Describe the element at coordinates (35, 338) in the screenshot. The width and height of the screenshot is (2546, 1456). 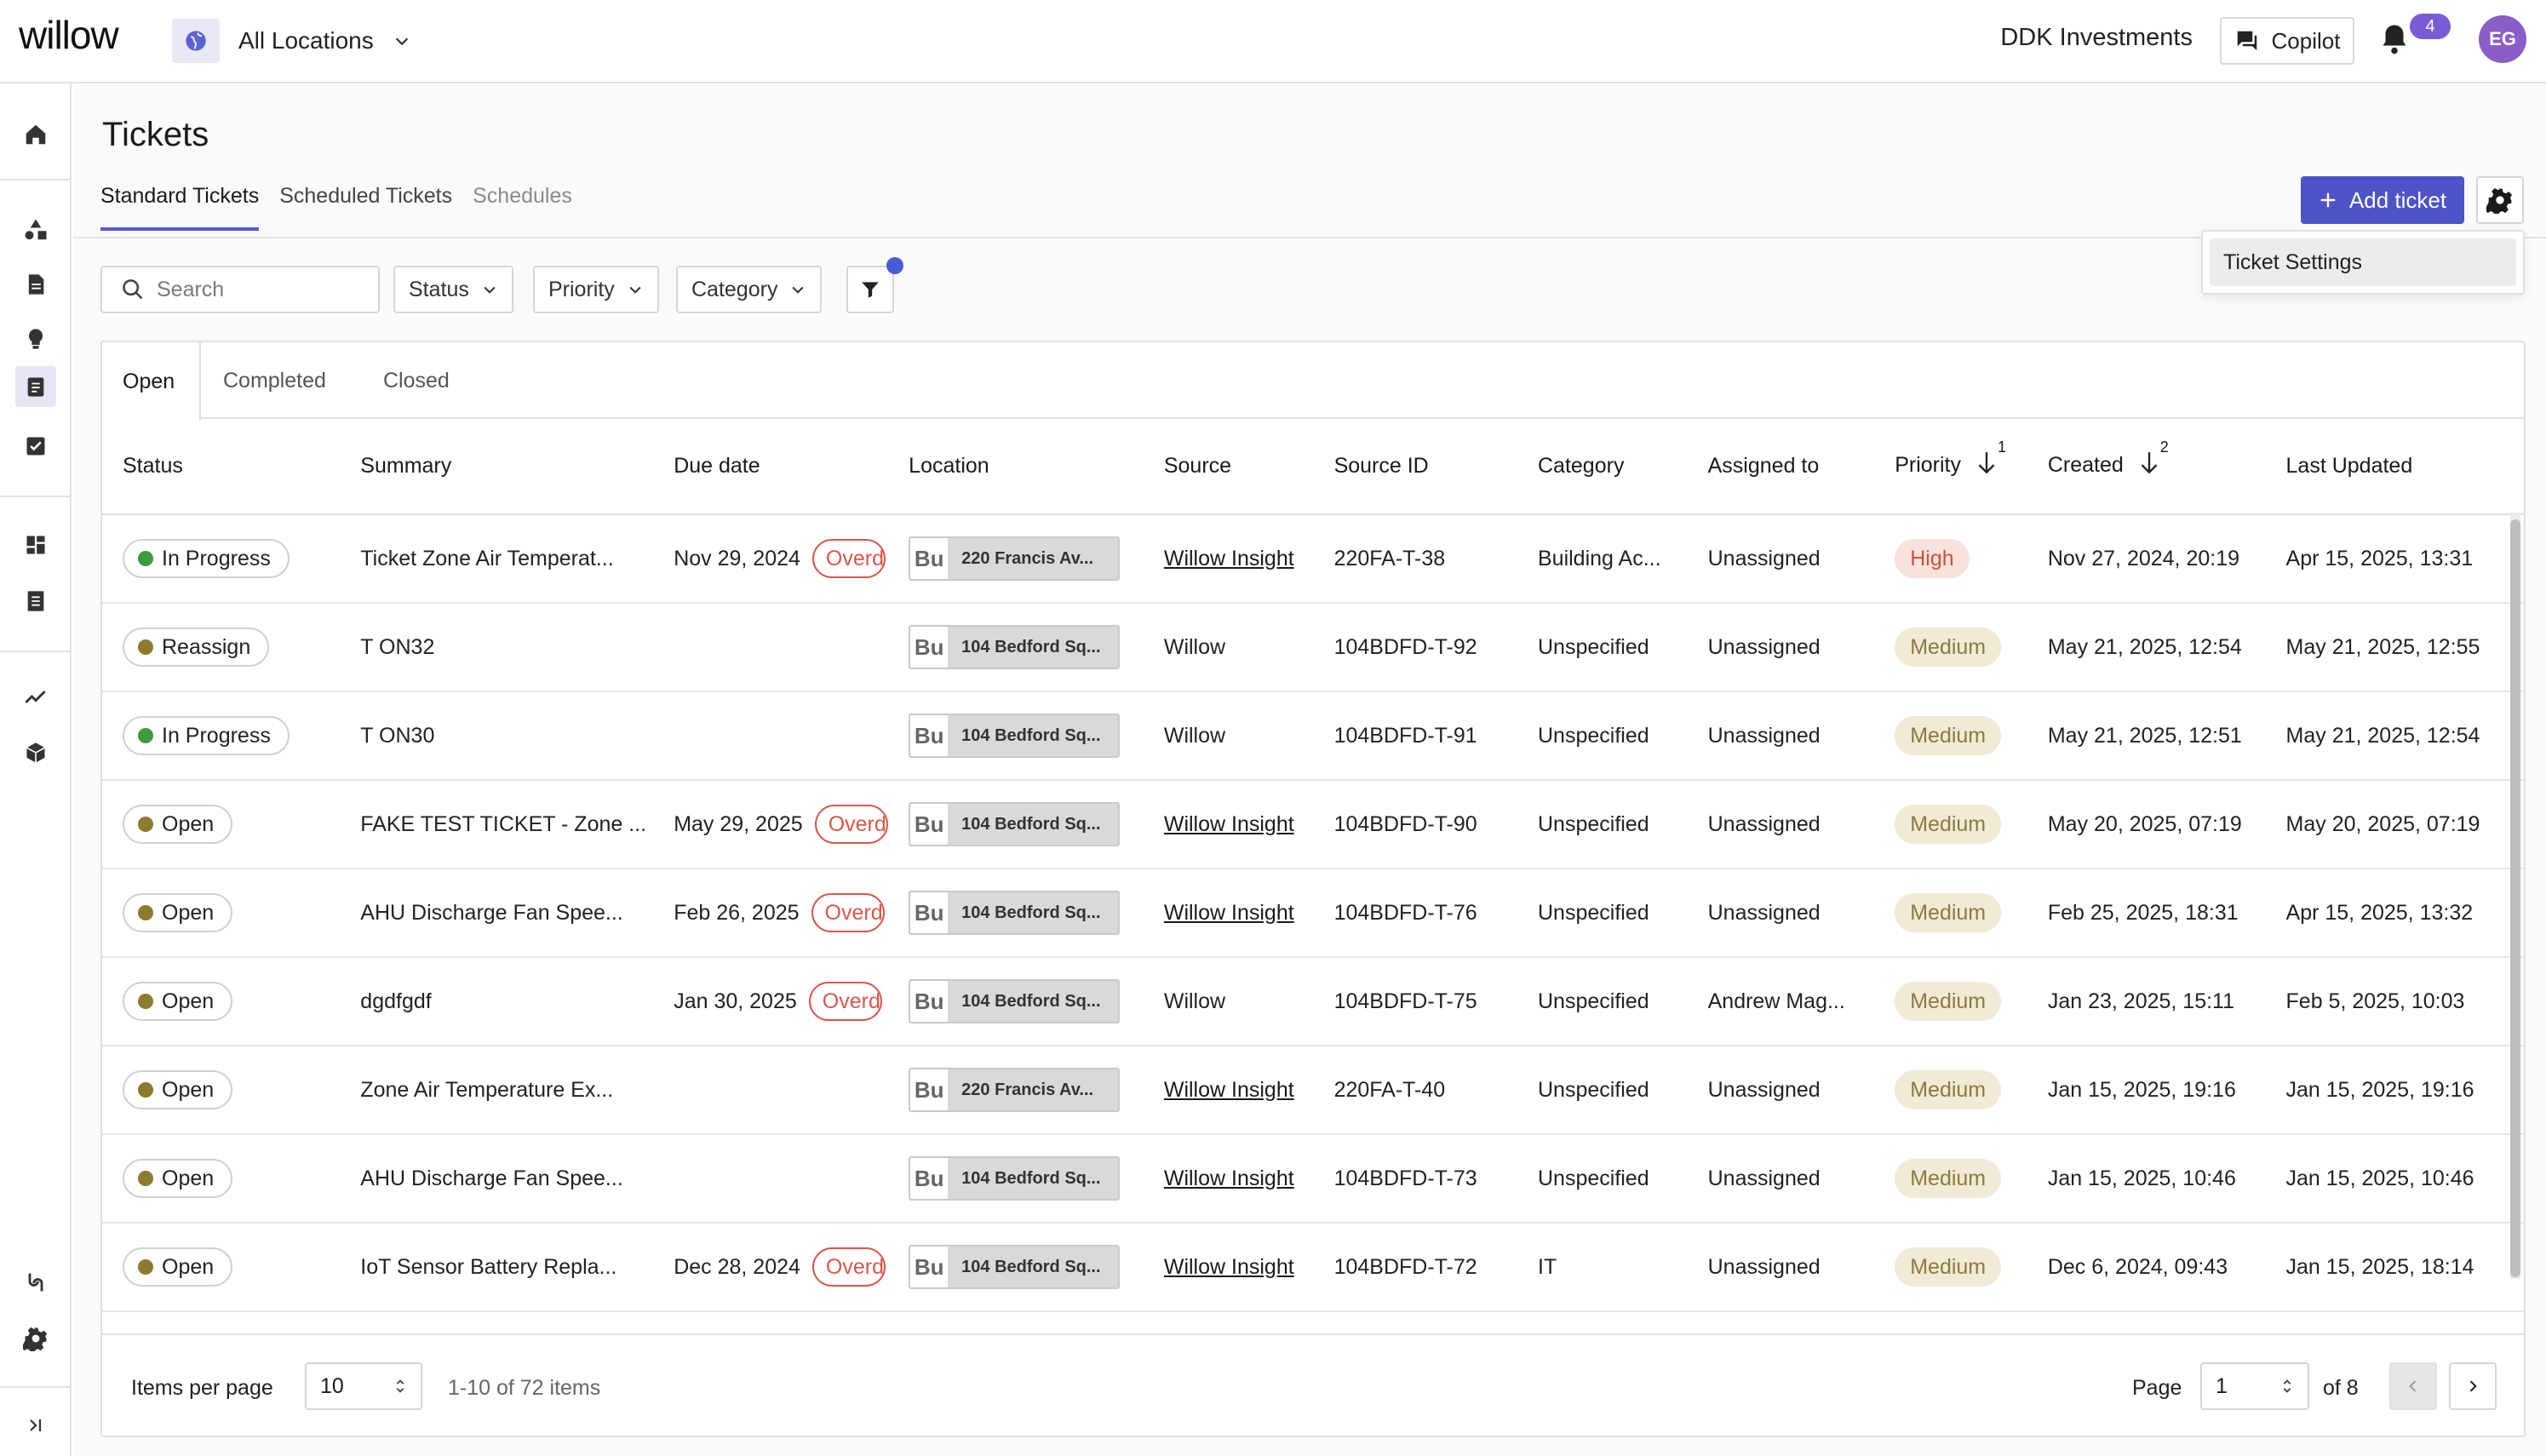
I see `lightbulb-icon` at that location.